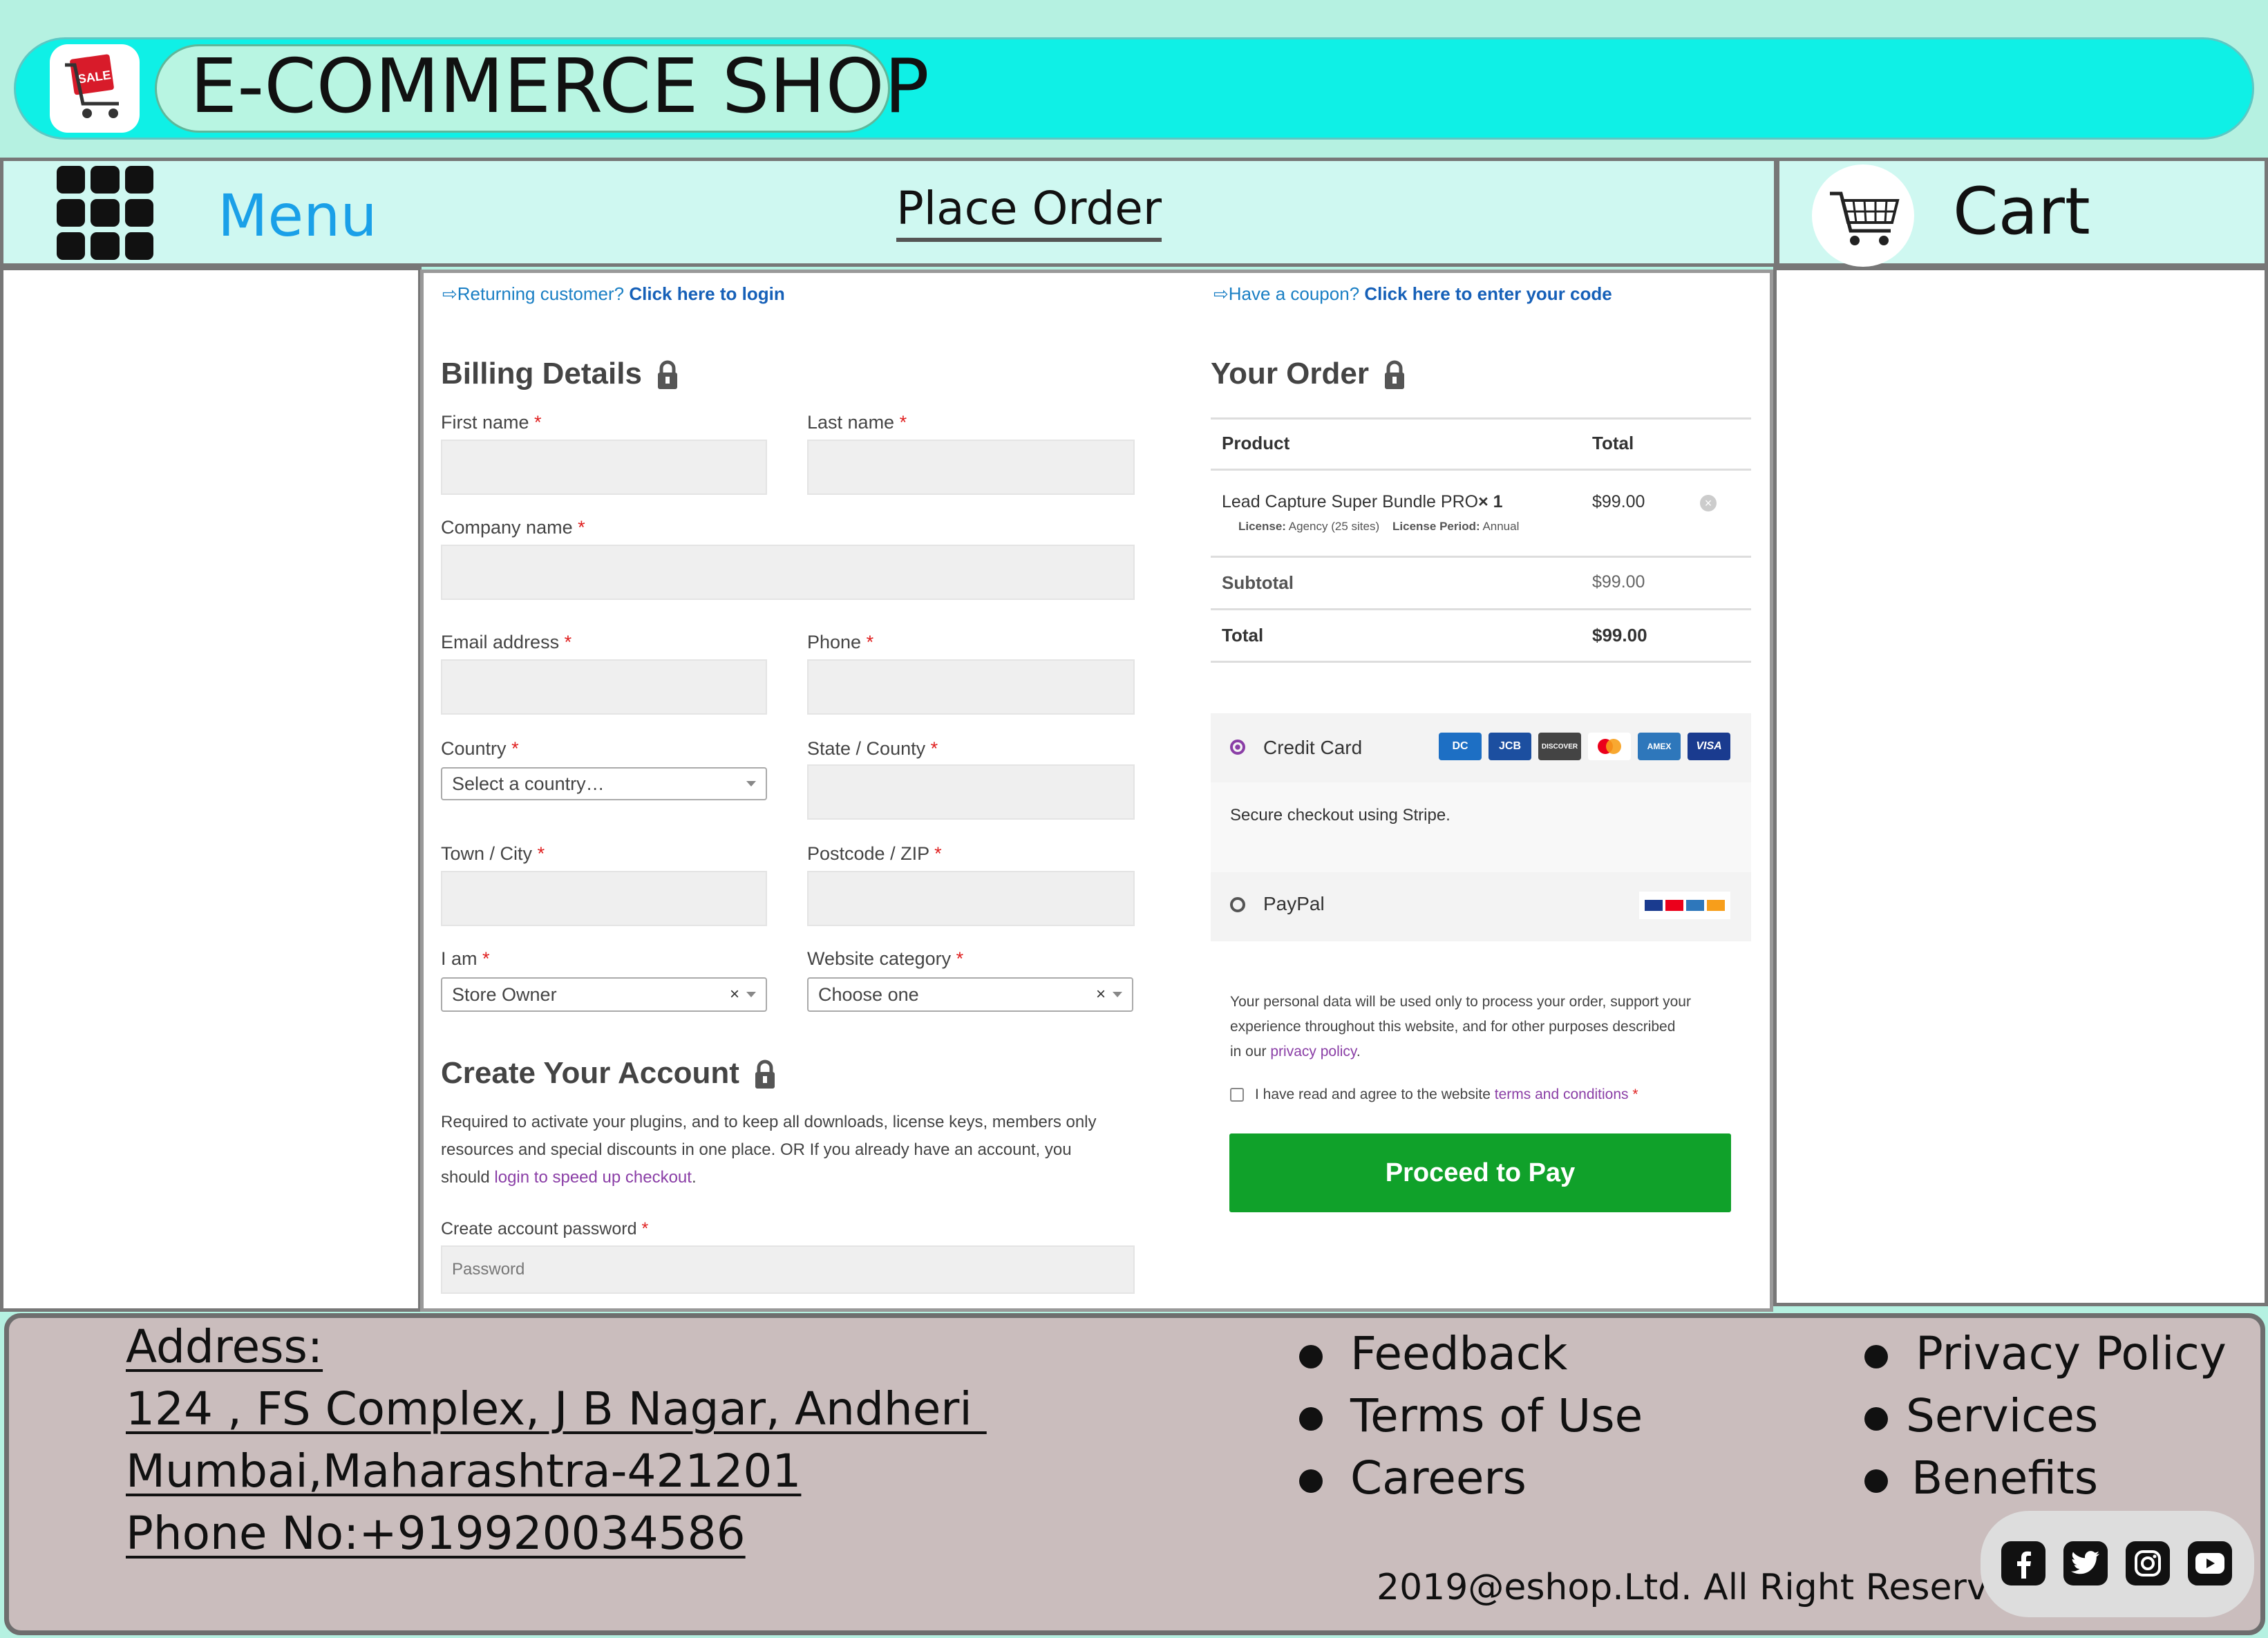 The image size is (2268, 1638). I want to click on total-label: Total, so click(1243, 635).